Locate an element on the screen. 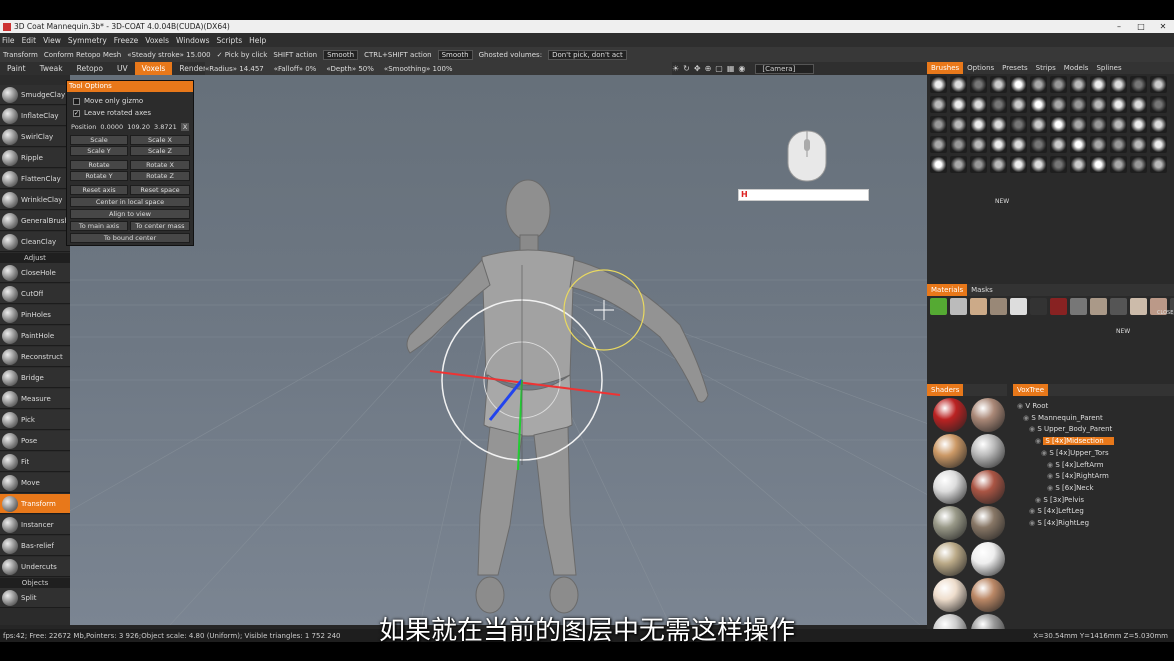  reset-axis-button: Reset axis is located at coordinates (99, 190).